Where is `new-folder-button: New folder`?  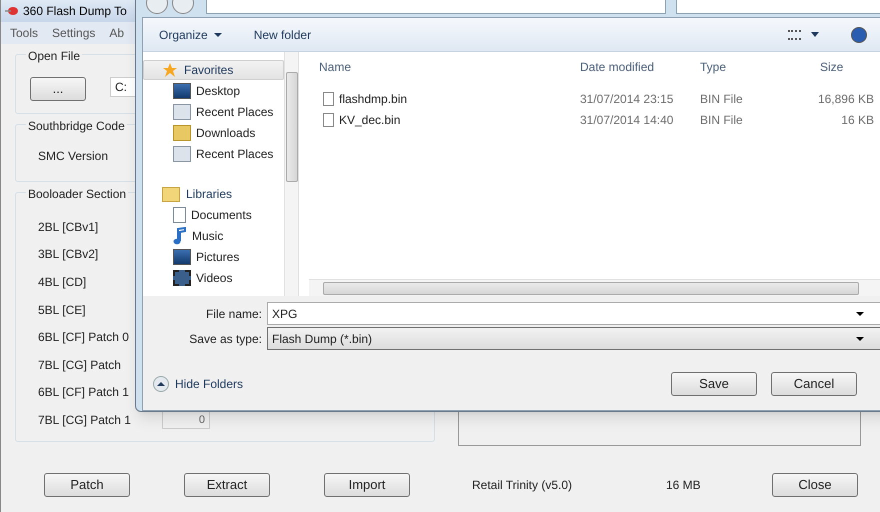
new-folder-button: New folder is located at coordinates (283, 35).